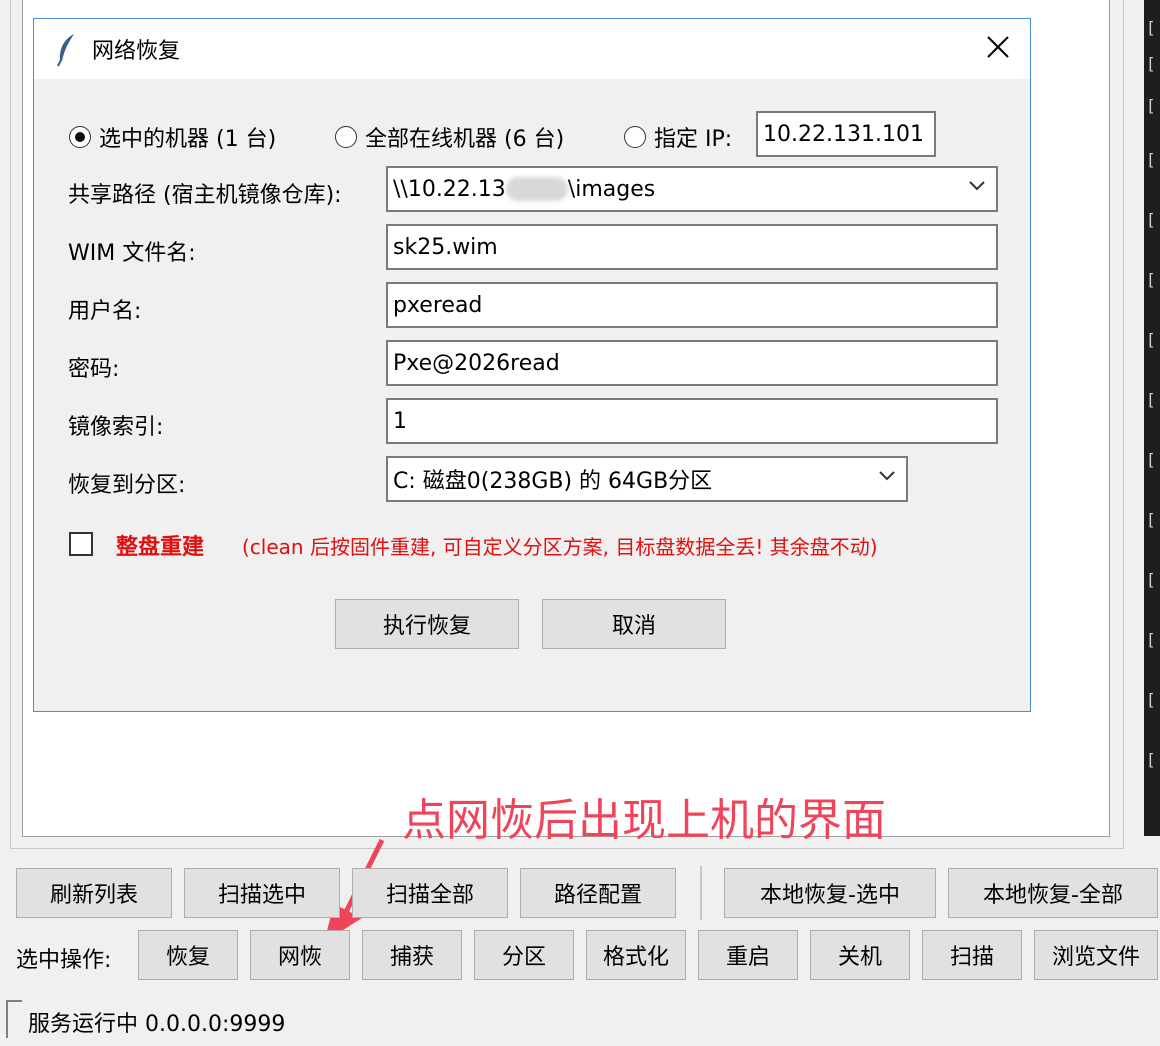 The image size is (1160, 1046). Describe the element at coordinates (560, 547) in the screenshot. I see `rebuild-disk-note: (clean 后按固件重建, 可自定义分区方案, 目标盘数据全丢! 其余盘不动)` at that location.